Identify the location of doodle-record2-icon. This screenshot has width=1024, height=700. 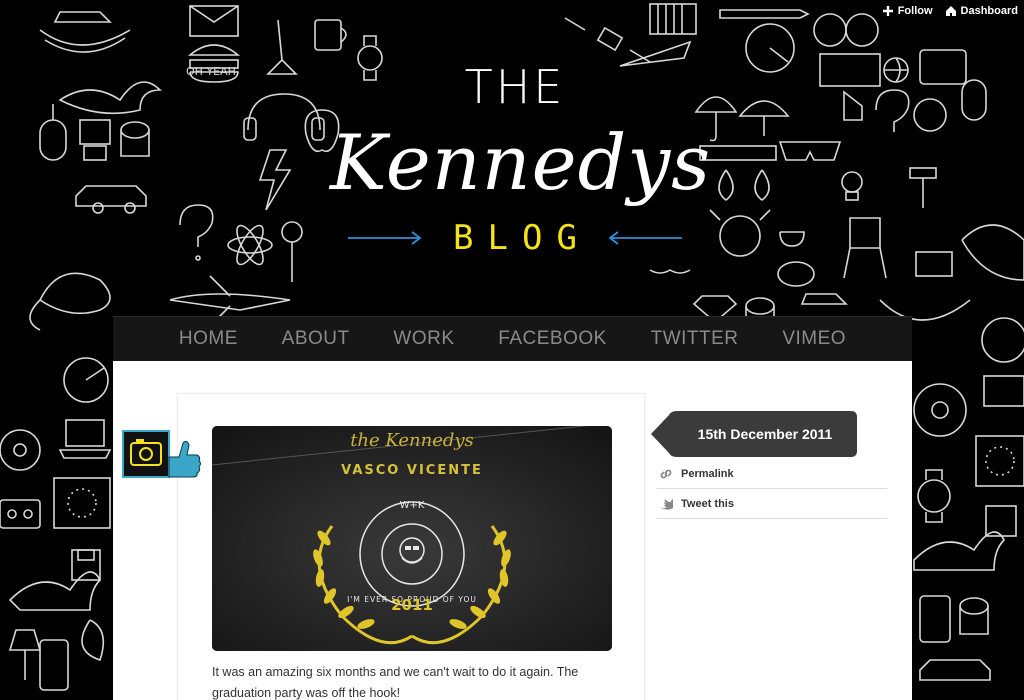
(940, 410).